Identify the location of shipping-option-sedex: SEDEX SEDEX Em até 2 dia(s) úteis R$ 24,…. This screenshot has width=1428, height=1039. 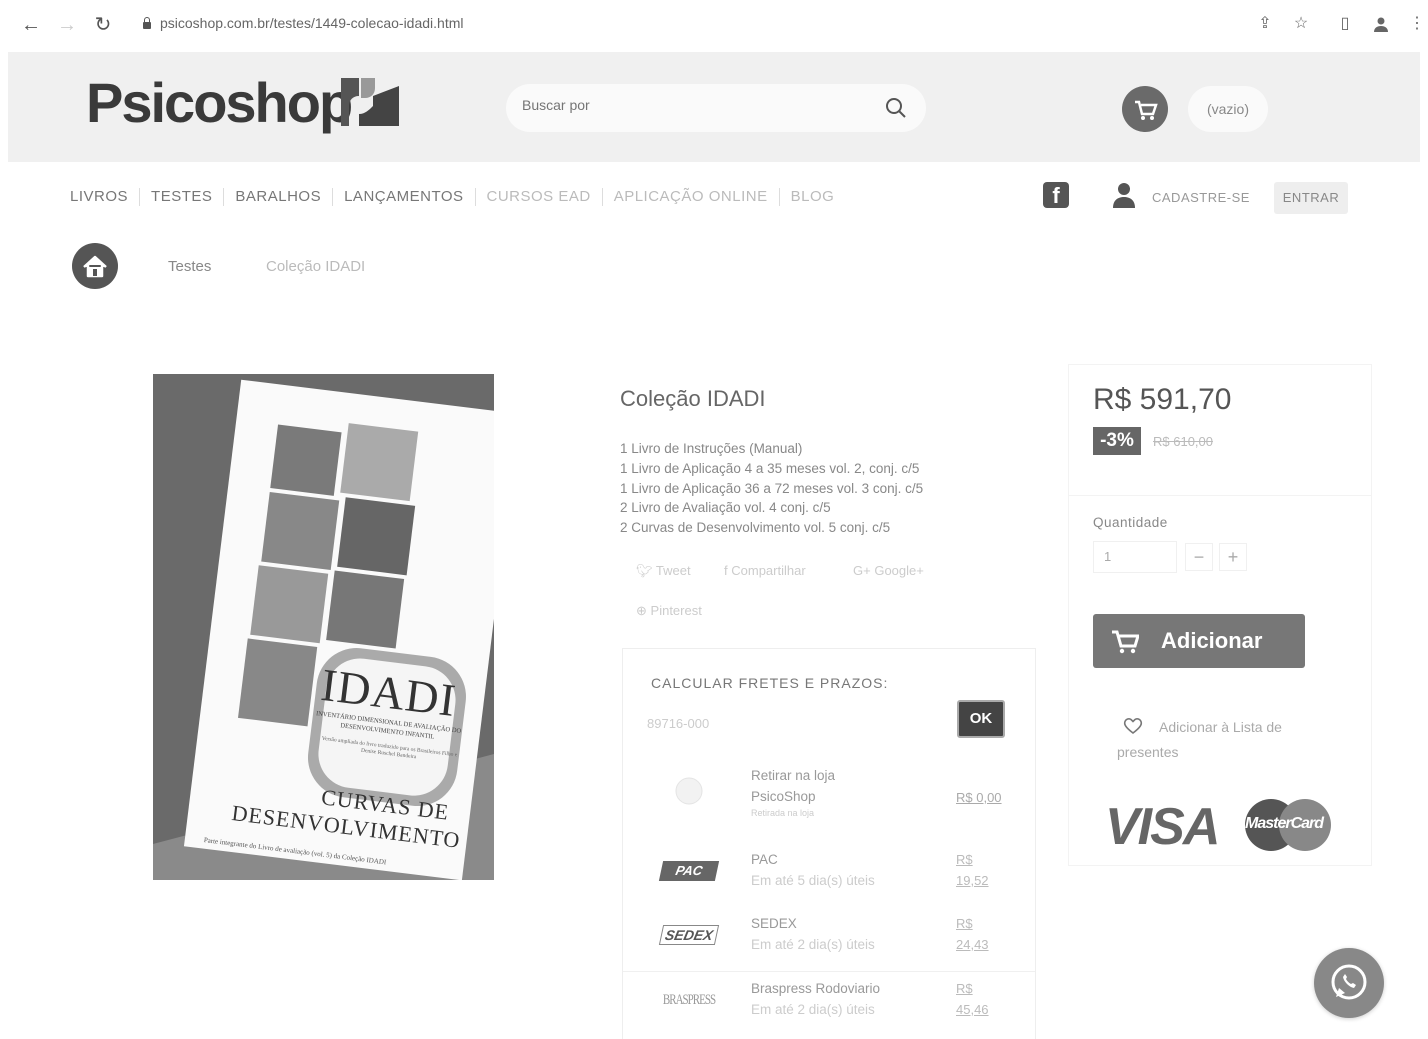
(829, 939).